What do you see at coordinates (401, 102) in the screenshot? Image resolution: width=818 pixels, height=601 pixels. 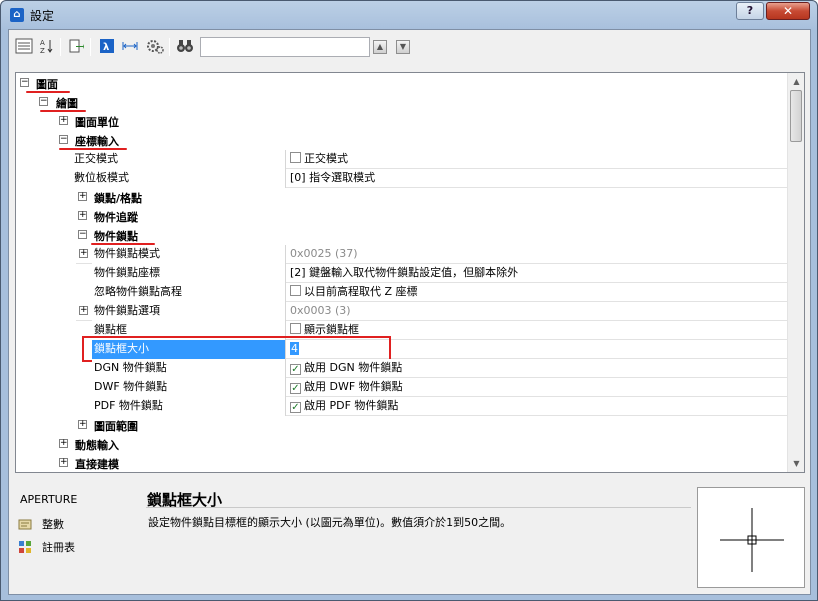 I see `tree-node-drafting: − 繪圖` at bounding box center [401, 102].